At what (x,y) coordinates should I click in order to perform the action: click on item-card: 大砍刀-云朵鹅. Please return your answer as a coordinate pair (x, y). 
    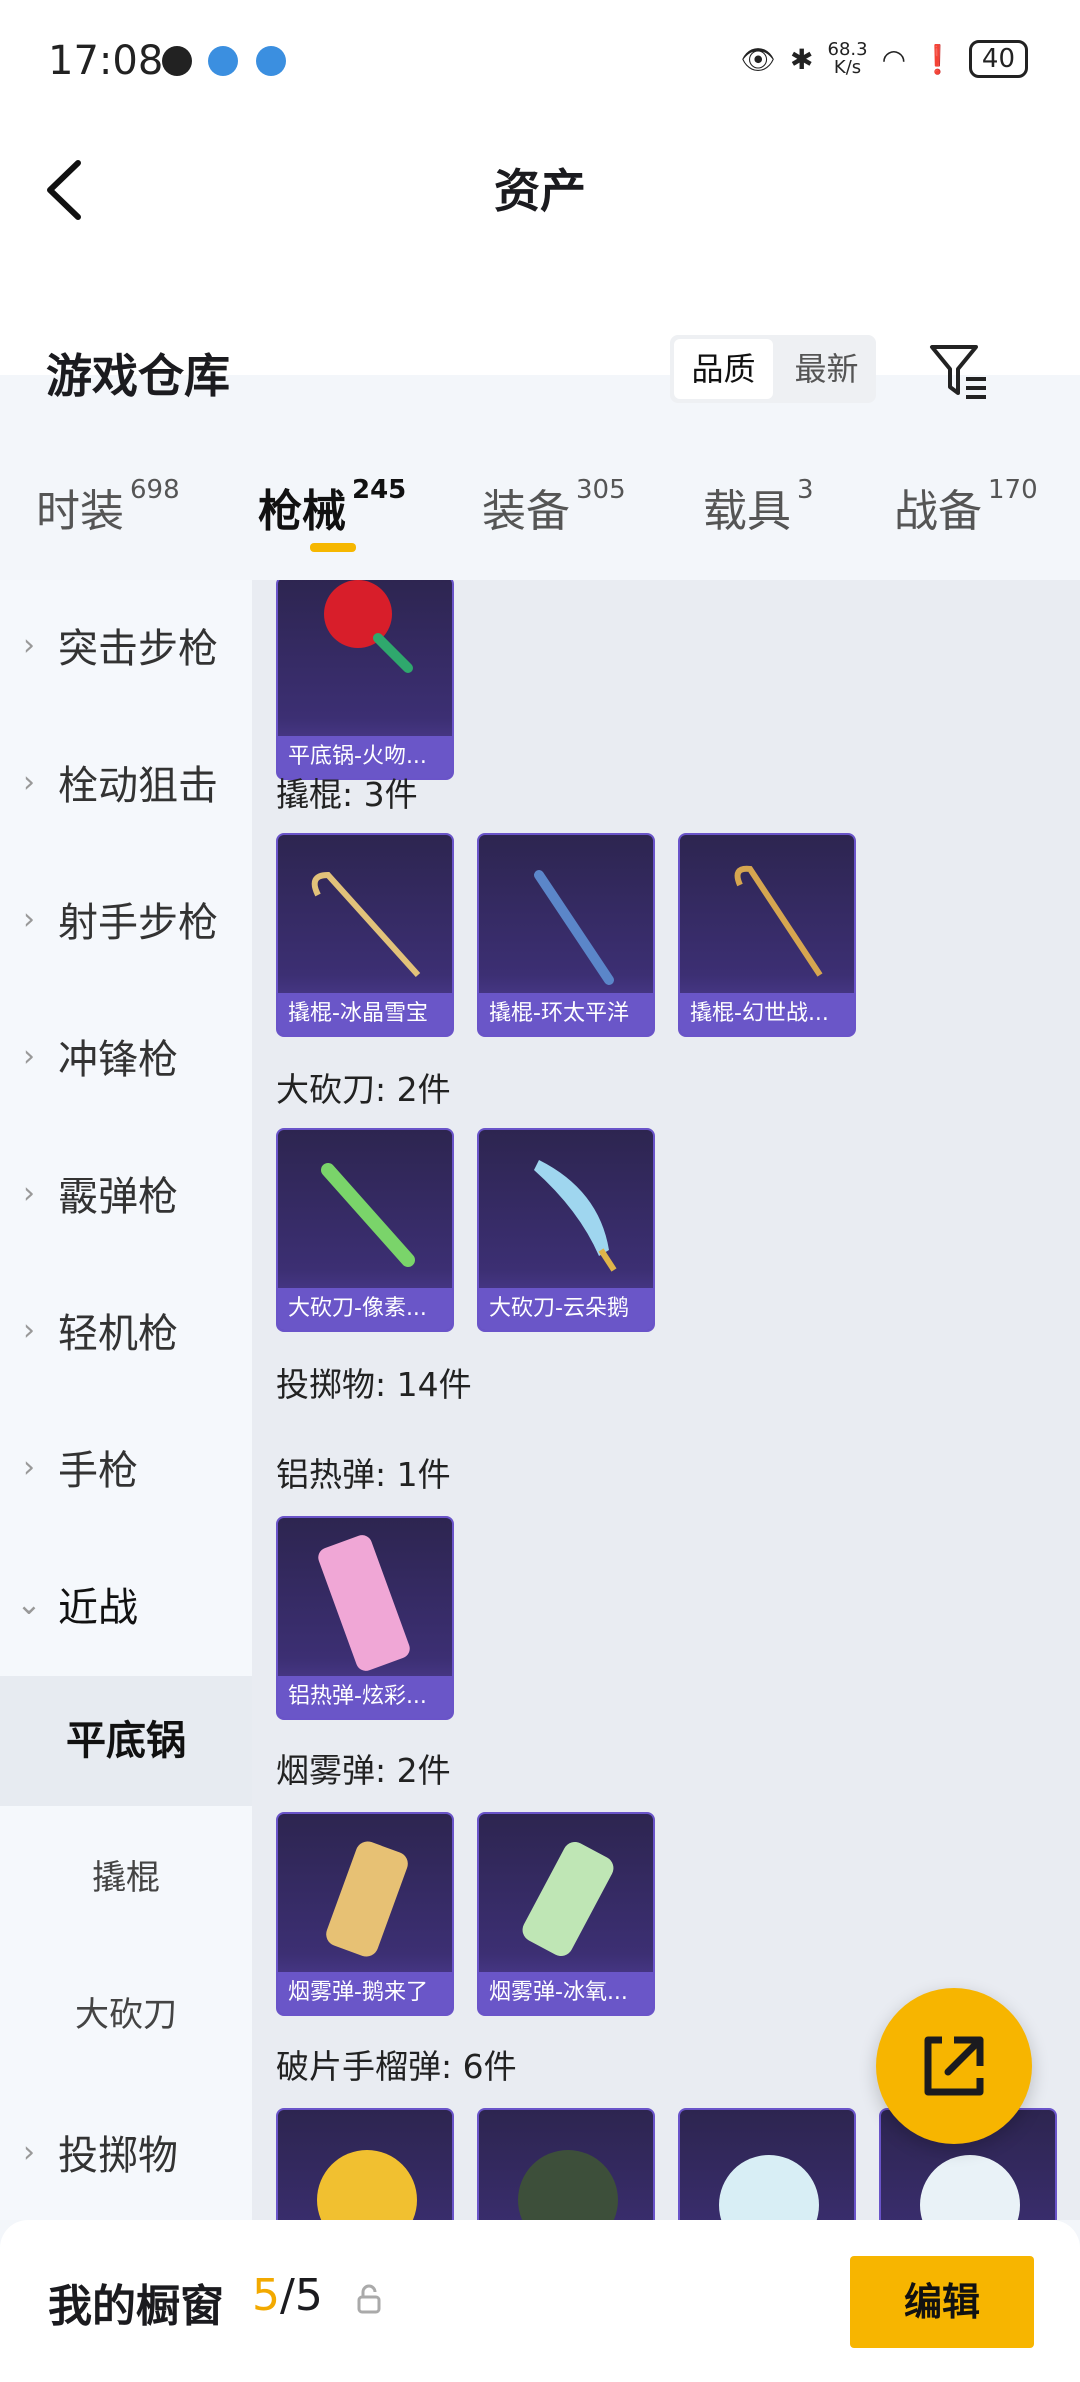
    Looking at the image, I should click on (566, 1230).